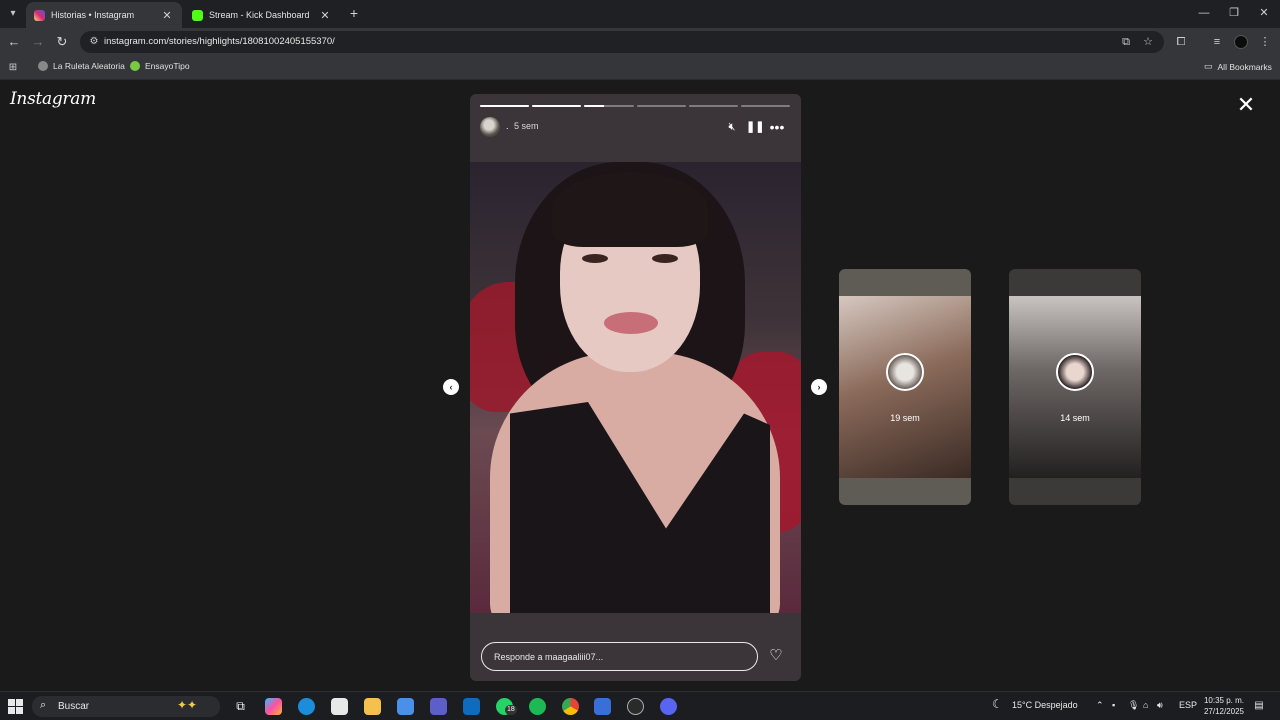  What do you see at coordinates (39, 15) in the screenshot?
I see `instagram-favicon-icon` at bounding box center [39, 15].